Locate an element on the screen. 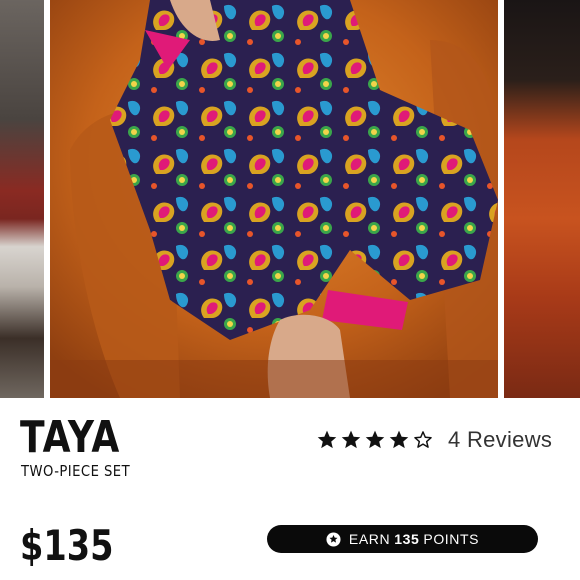 This screenshot has height=580, width=580. previous-slide-image is located at coordinates (22, 199).